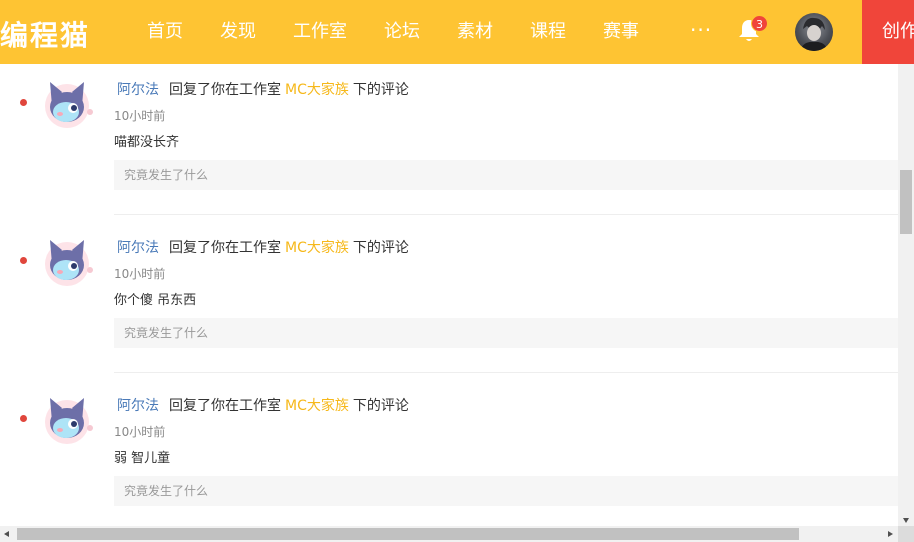 The width and height of the screenshot is (914, 542). What do you see at coordinates (759, 23) in the screenshot?
I see `notification-count-badge: 3` at bounding box center [759, 23].